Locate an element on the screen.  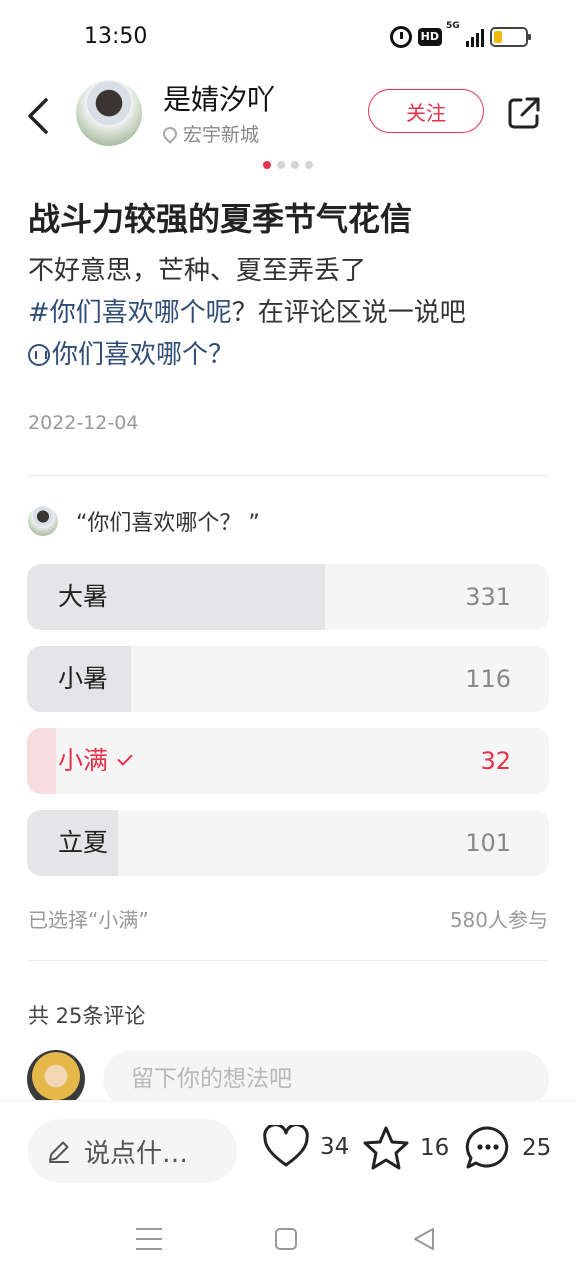
topic-link: 你们喜欢哪个？ is located at coordinates (293, 355).